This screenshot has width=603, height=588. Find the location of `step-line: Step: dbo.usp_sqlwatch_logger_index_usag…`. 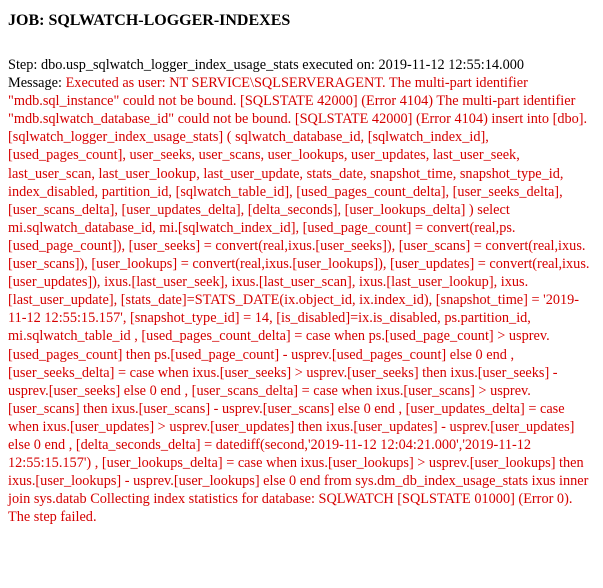

step-line: Step: dbo.usp_sqlwatch_logger_index_usag… is located at coordinates (266, 65).